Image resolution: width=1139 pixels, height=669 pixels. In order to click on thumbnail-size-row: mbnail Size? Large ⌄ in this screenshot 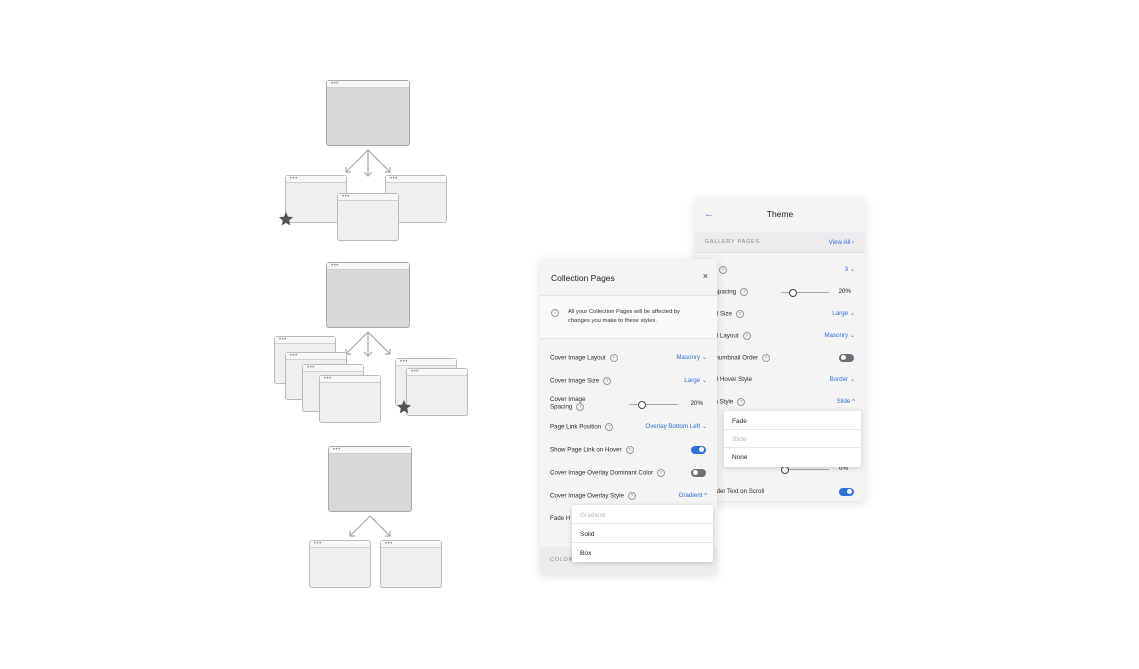, I will do `click(780, 314)`.